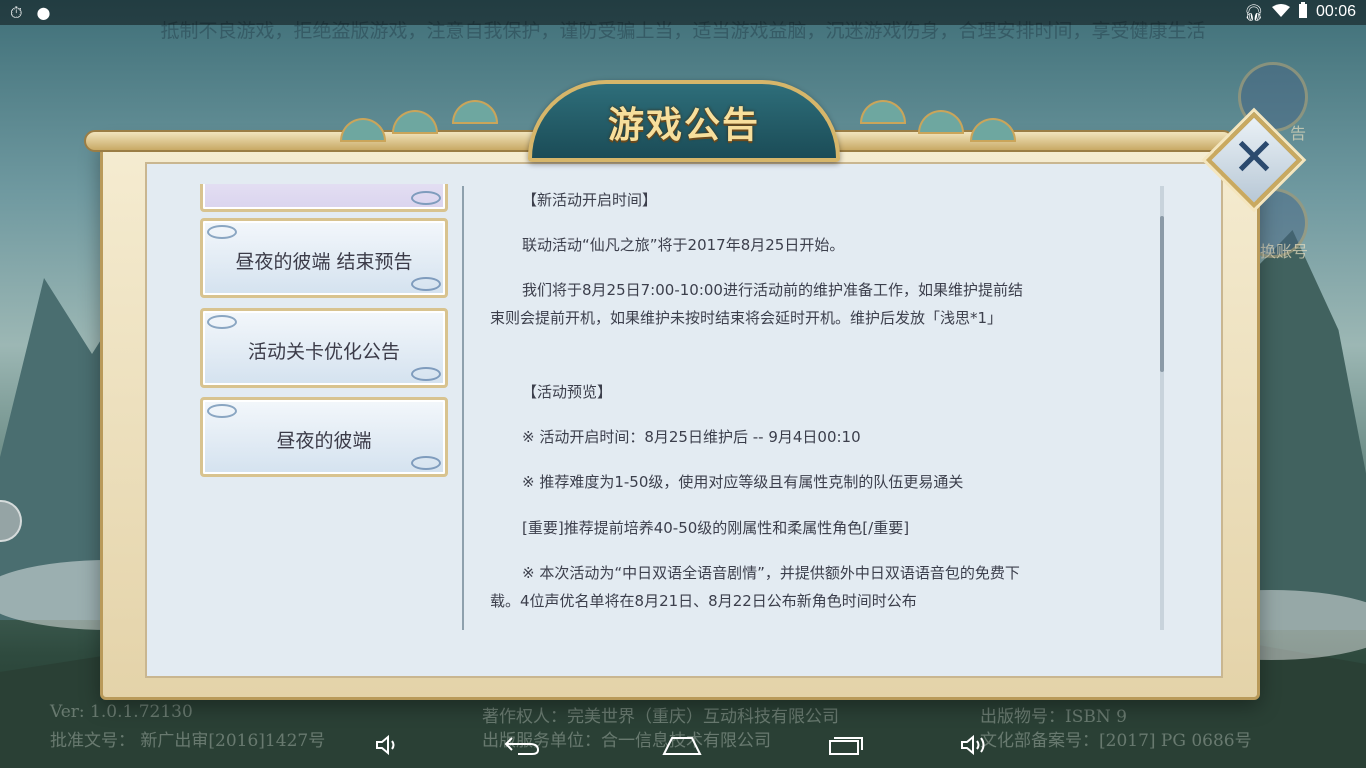 The width and height of the screenshot is (1366, 768). Describe the element at coordinates (1253, 12) in the screenshot. I see `headphones-icon: 🎧︎` at that location.